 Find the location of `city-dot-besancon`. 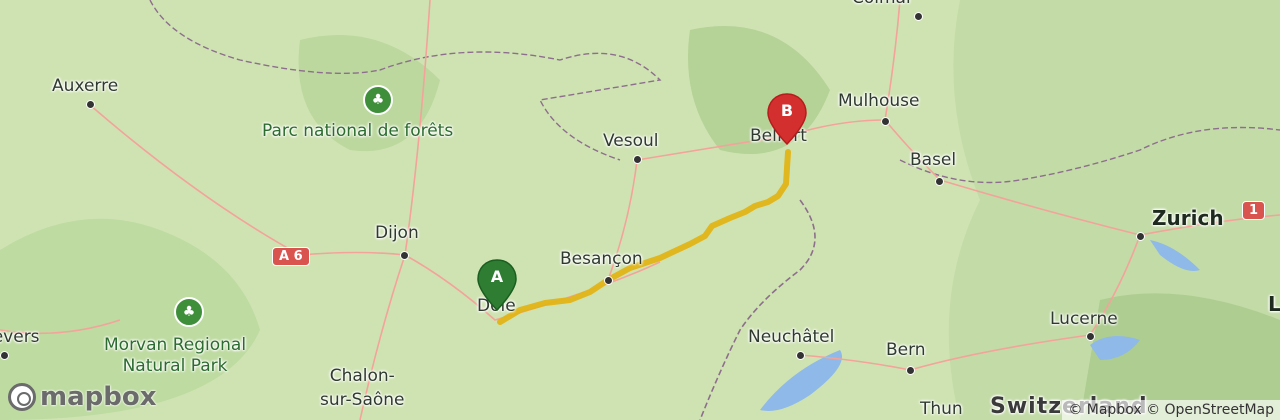

city-dot-besancon is located at coordinates (608, 280).